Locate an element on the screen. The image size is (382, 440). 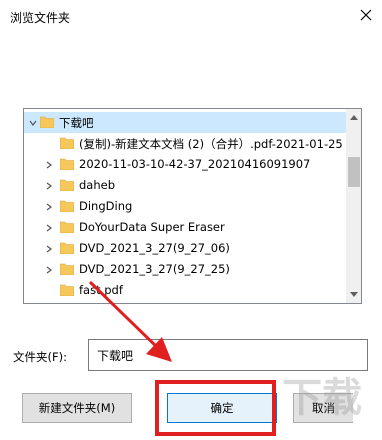
tree-item: DingDing is located at coordinates (185, 206).